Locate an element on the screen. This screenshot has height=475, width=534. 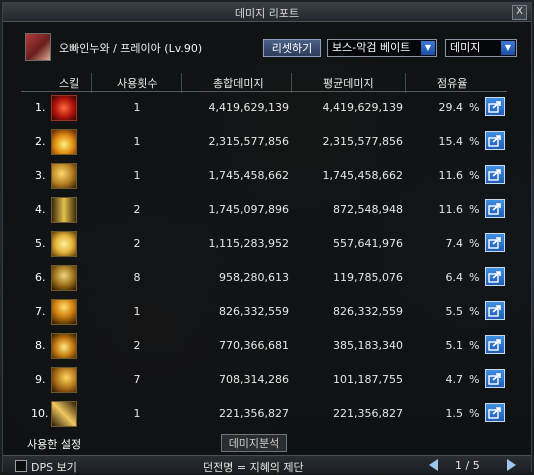
row-total: 826,332,559 is located at coordinates (254, 311).